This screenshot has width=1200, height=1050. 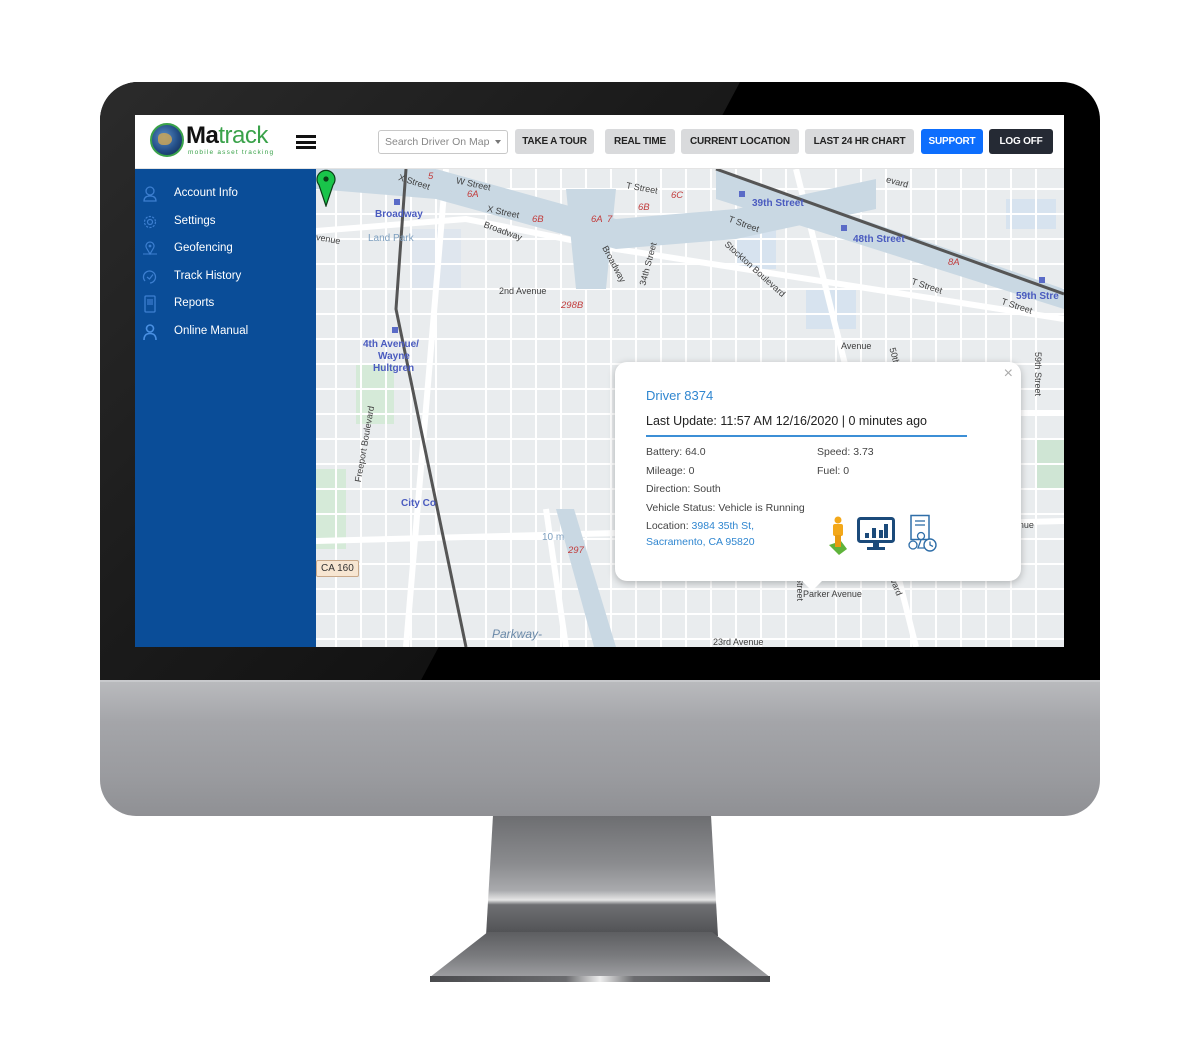 What do you see at coordinates (150, 248) in the screenshot?
I see `geofence-pin-icon` at bounding box center [150, 248].